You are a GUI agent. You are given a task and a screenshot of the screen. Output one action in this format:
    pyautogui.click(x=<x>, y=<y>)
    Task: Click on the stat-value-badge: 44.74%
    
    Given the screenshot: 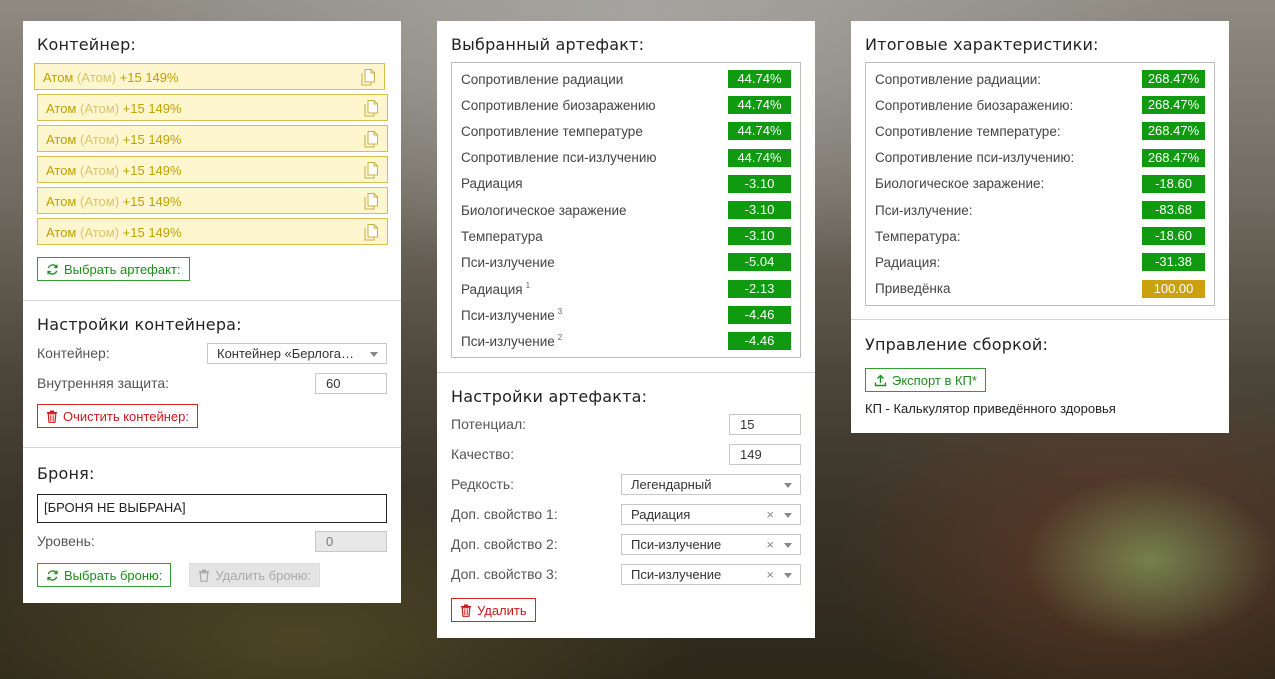 What is the action you would take?
    pyautogui.click(x=759, y=131)
    